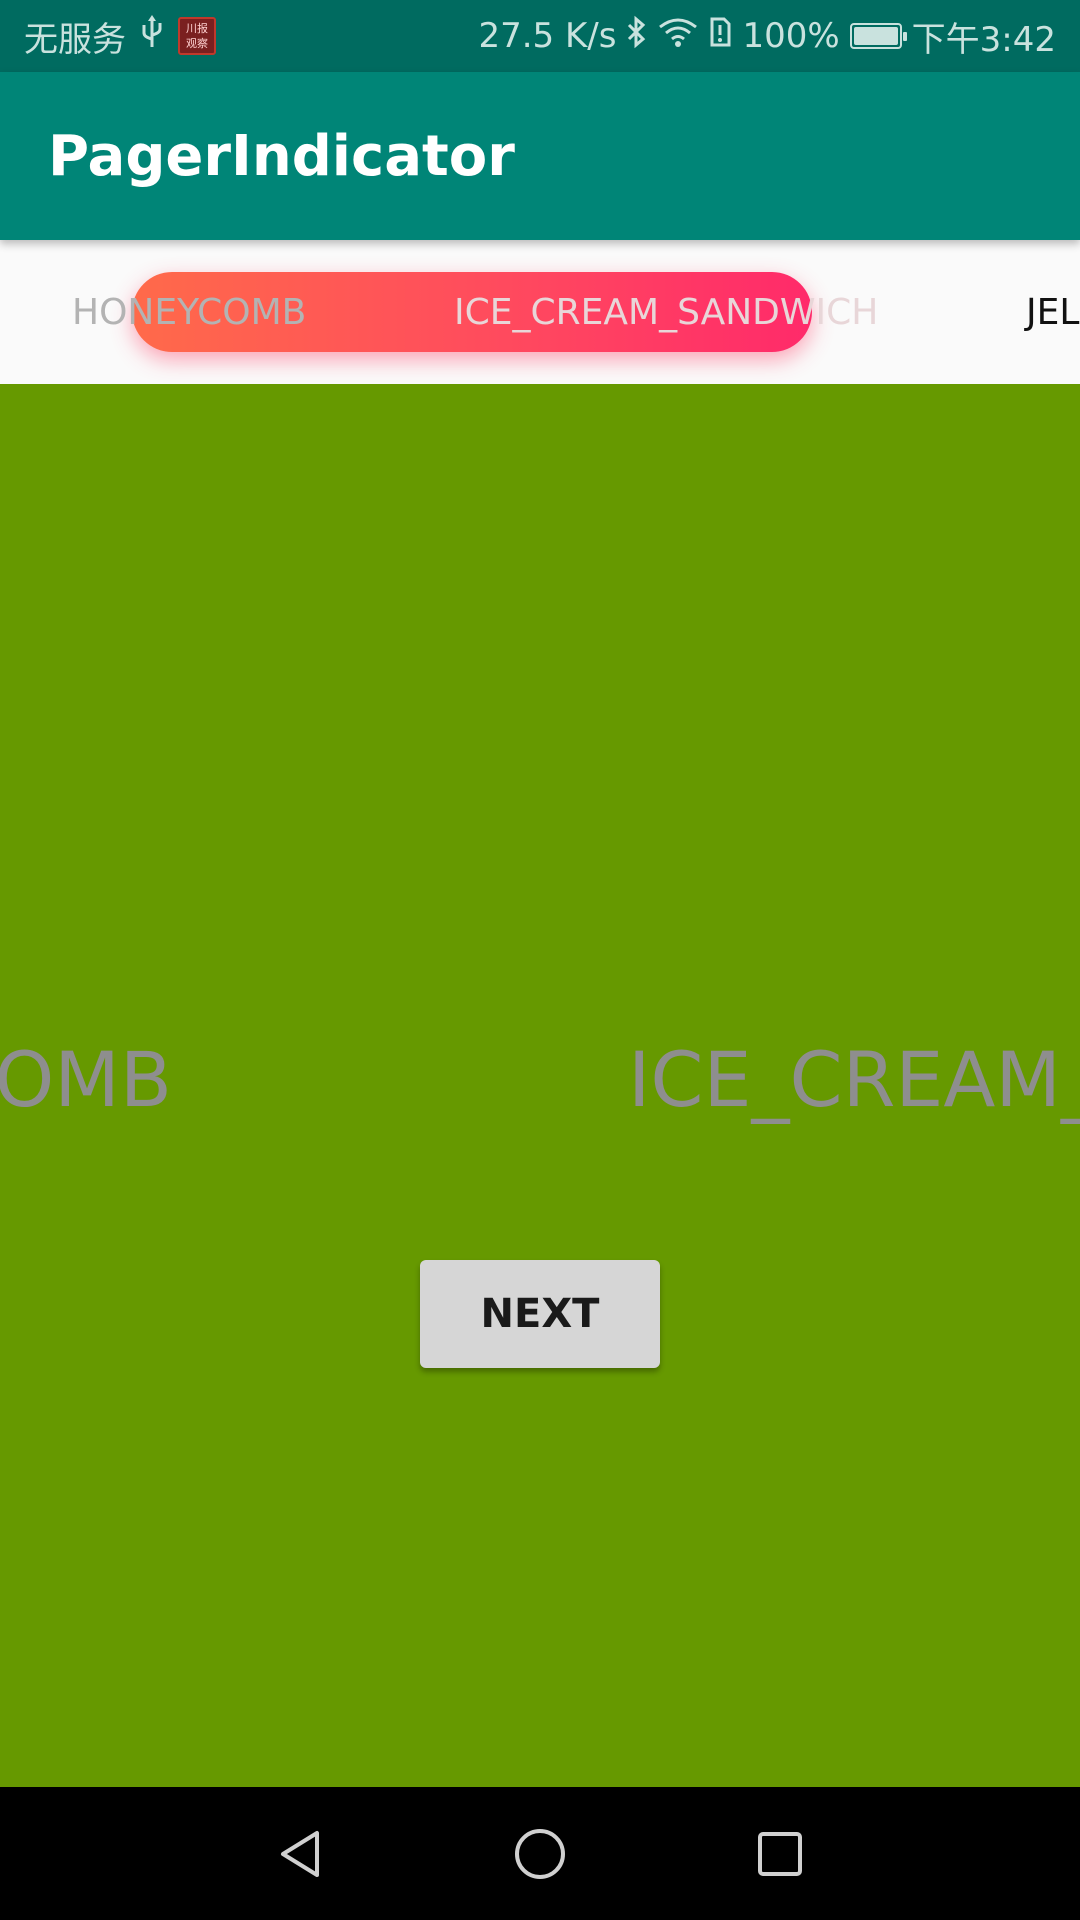 Image resolution: width=1080 pixels, height=1920 pixels. Describe the element at coordinates (540, 1314) in the screenshot. I see `next-button: NEXT` at that location.